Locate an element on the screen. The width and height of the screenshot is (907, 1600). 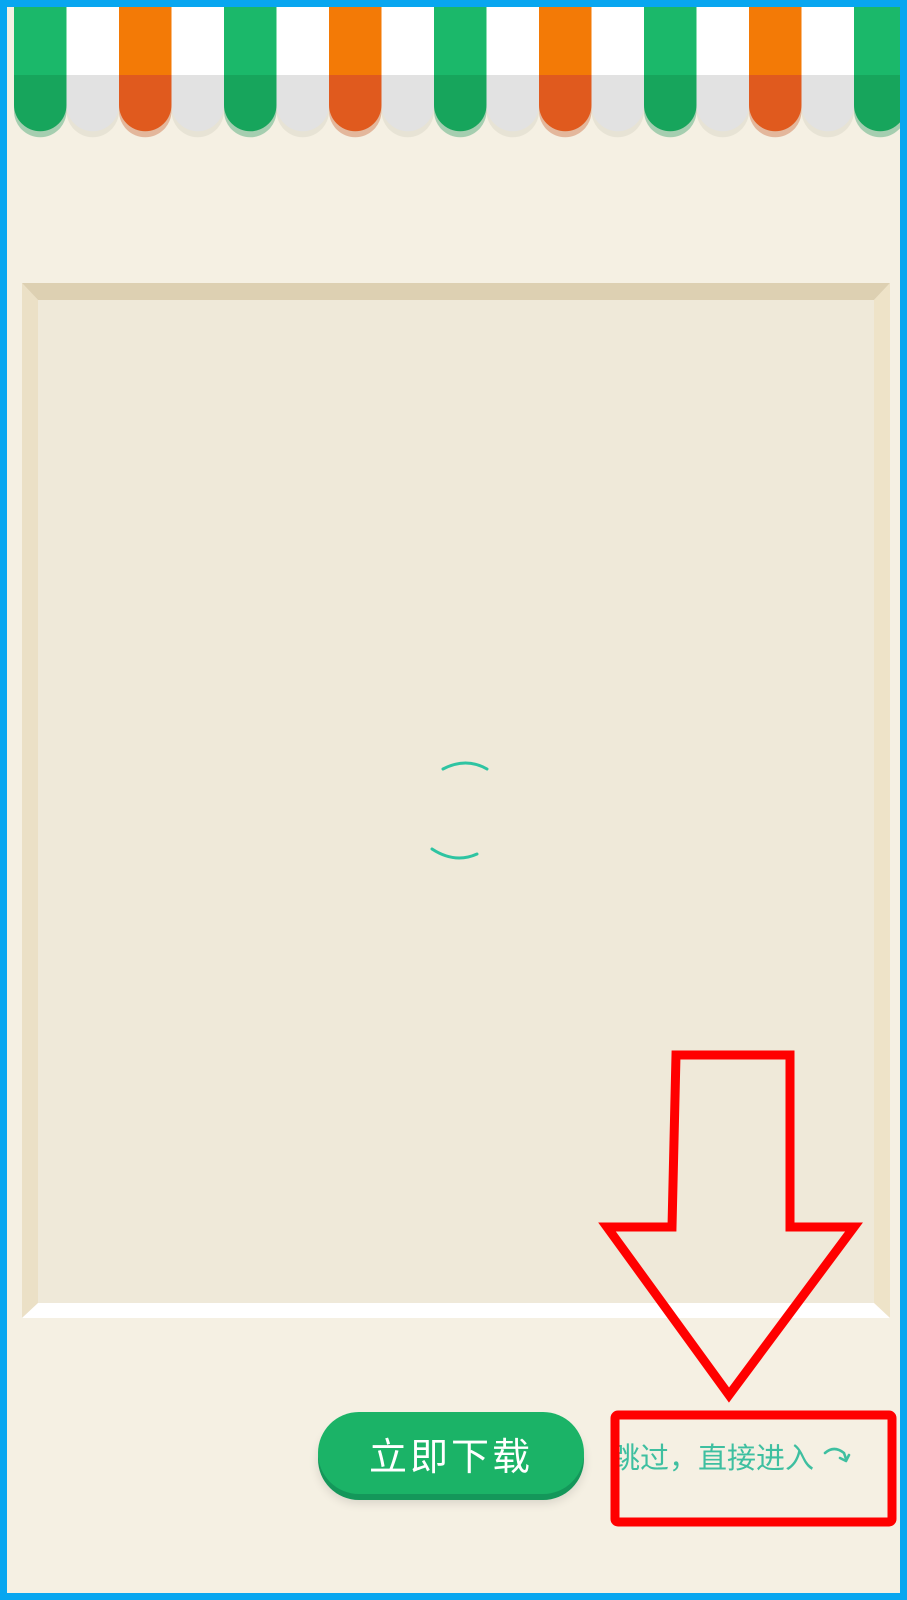
skip-enter-button: 跳过，直接进入 is located at coordinates (731, 1456).